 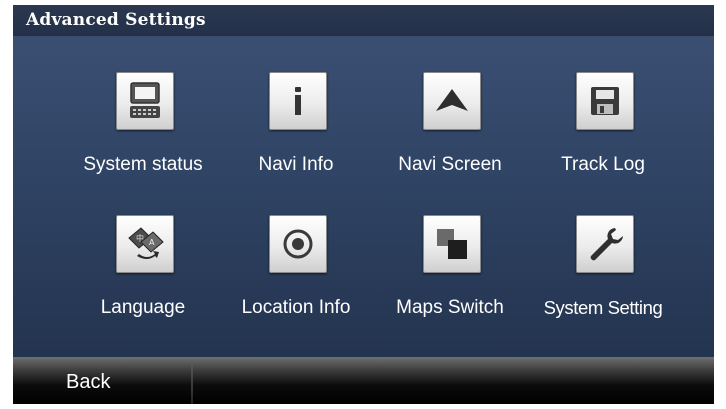 I want to click on tile-maps-switch: Maps Switch, so click(x=450, y=250).